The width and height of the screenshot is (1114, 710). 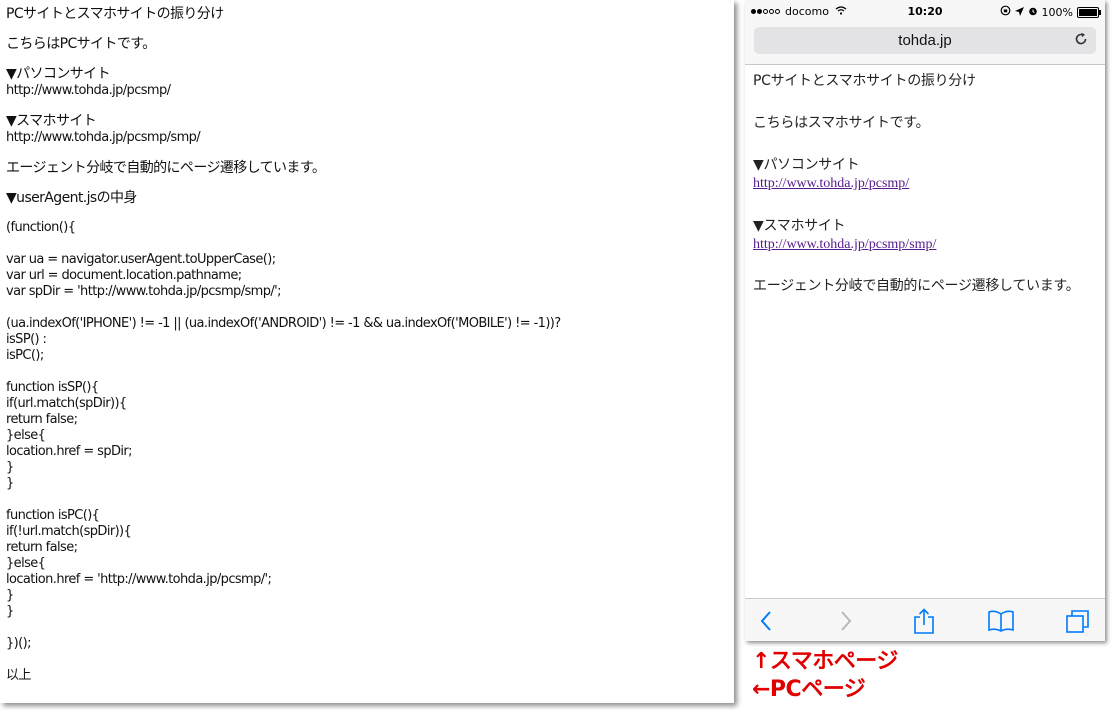 What do you see at coordinates (844, 244) in the screenshot?
I see `sp-link-sp-site: http://www.tohda.jp/pcsmp/smp/` at bounding box center [844, 244].